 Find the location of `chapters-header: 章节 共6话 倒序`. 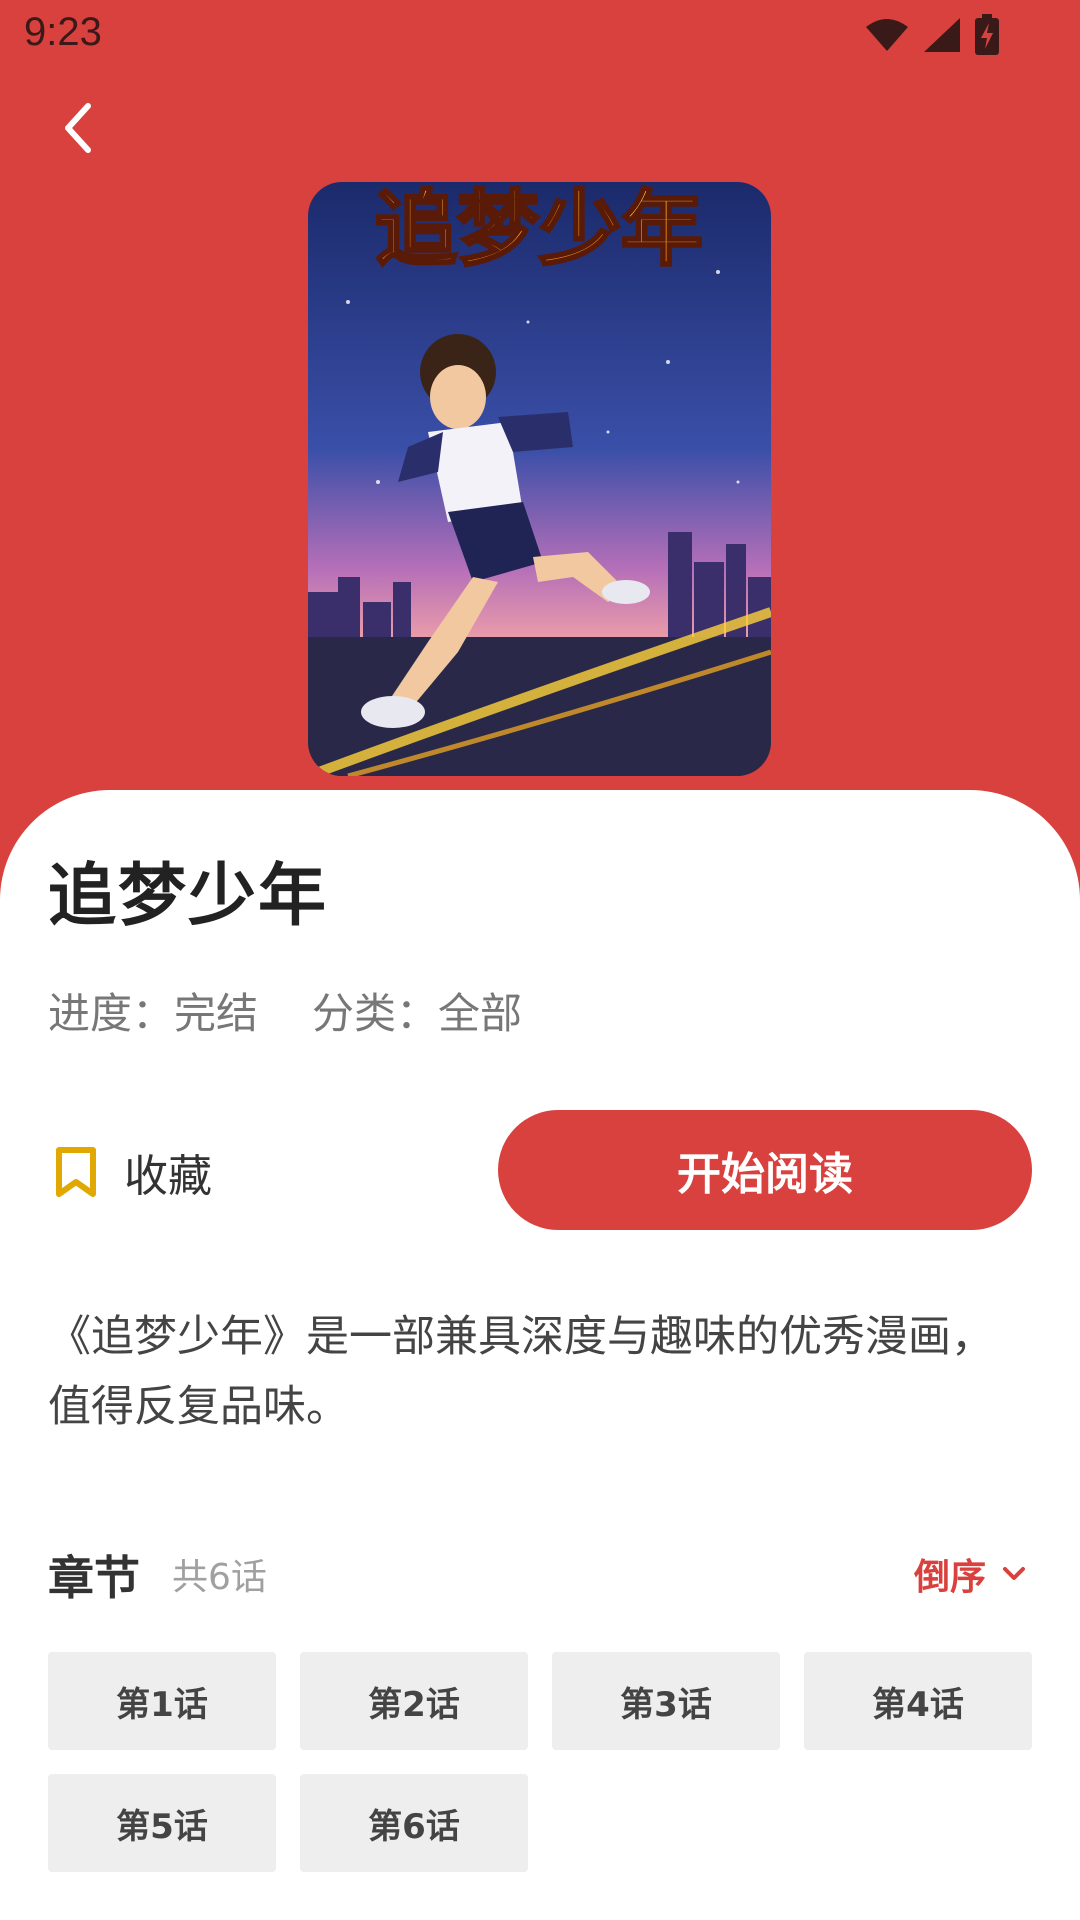

chapters-header: 章节 共6话 倒序 is located at coordinates (540, 1573).